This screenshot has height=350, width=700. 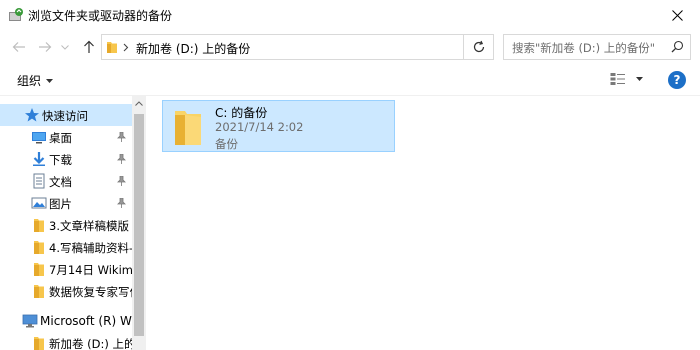 I want to click on arrow-left-icon, so click(x=18, y=47).